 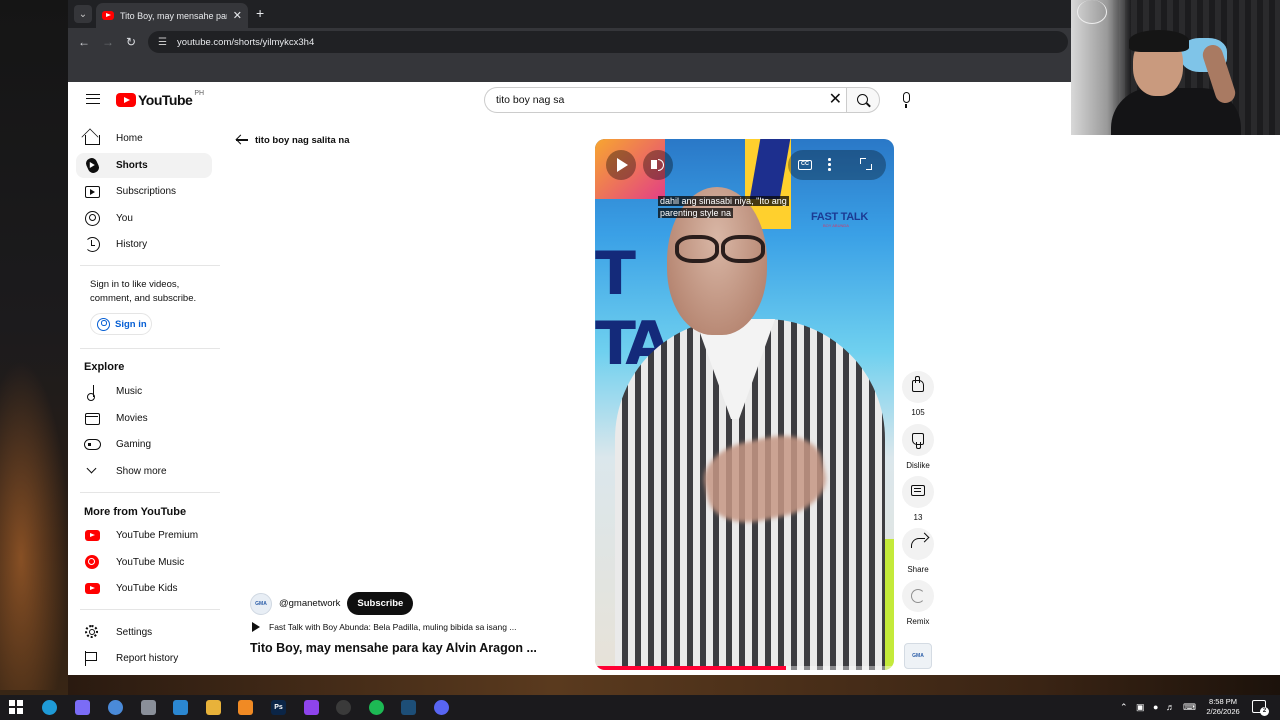 What do you see at coordinates (135, 512) in the screenshot?
I see `more-from-youtube-heading: More from YouTube` at bounding box center [135, 512].